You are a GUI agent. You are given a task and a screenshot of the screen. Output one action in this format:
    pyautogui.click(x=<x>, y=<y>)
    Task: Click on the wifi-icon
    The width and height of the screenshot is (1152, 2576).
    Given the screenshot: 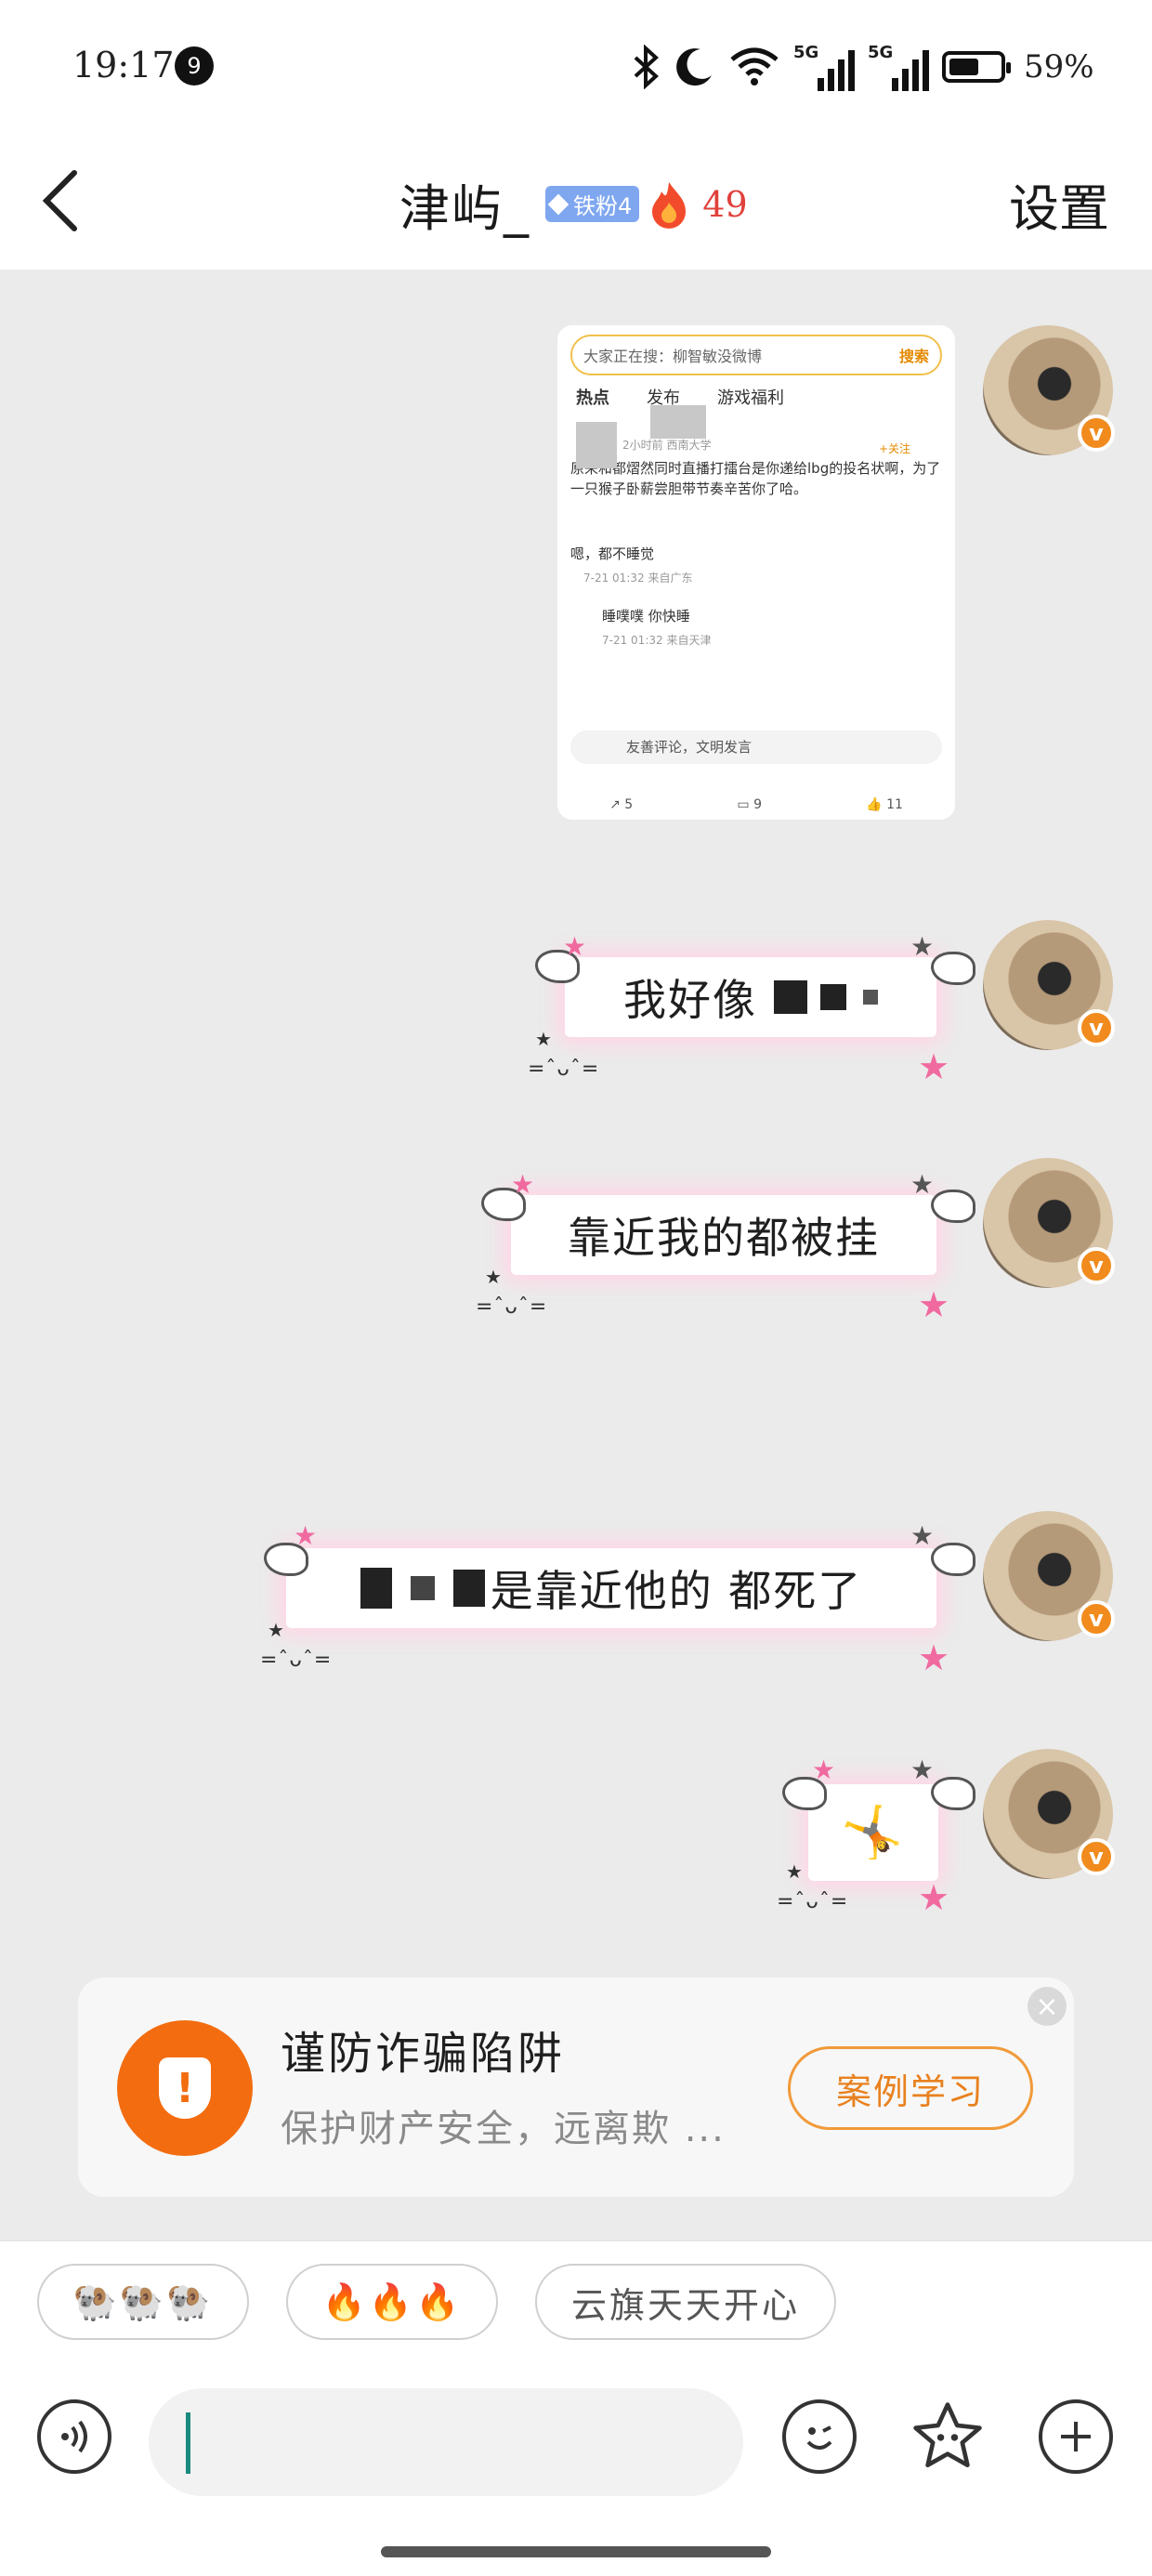 What is the action you would take?
    pyautogui.click(x=754, y=66)
    